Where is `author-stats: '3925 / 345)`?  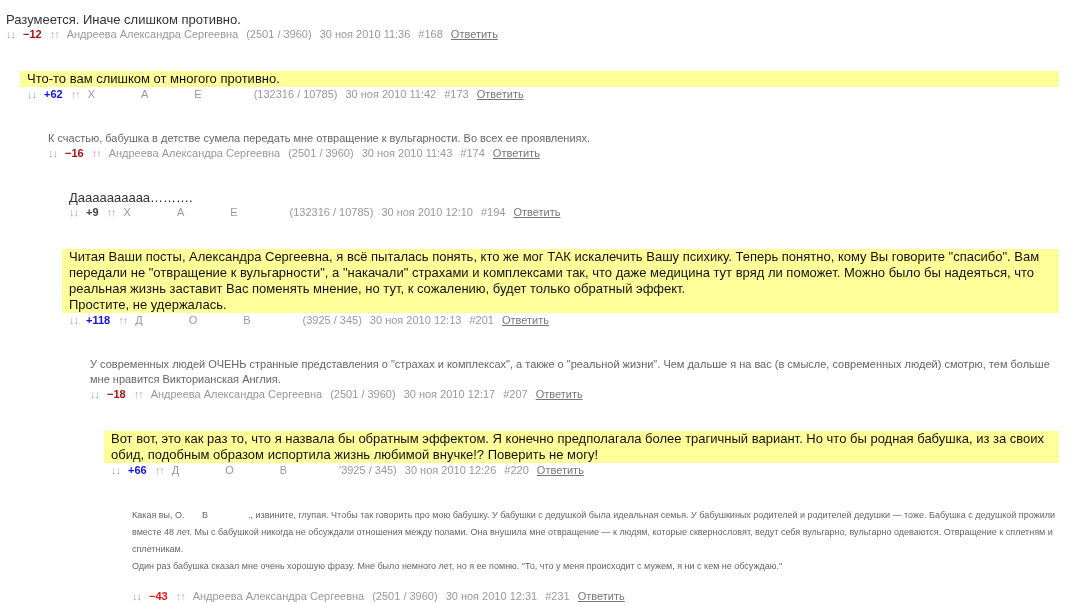
author-stats: '3925 / 345) is located at coordinates (368, 470).